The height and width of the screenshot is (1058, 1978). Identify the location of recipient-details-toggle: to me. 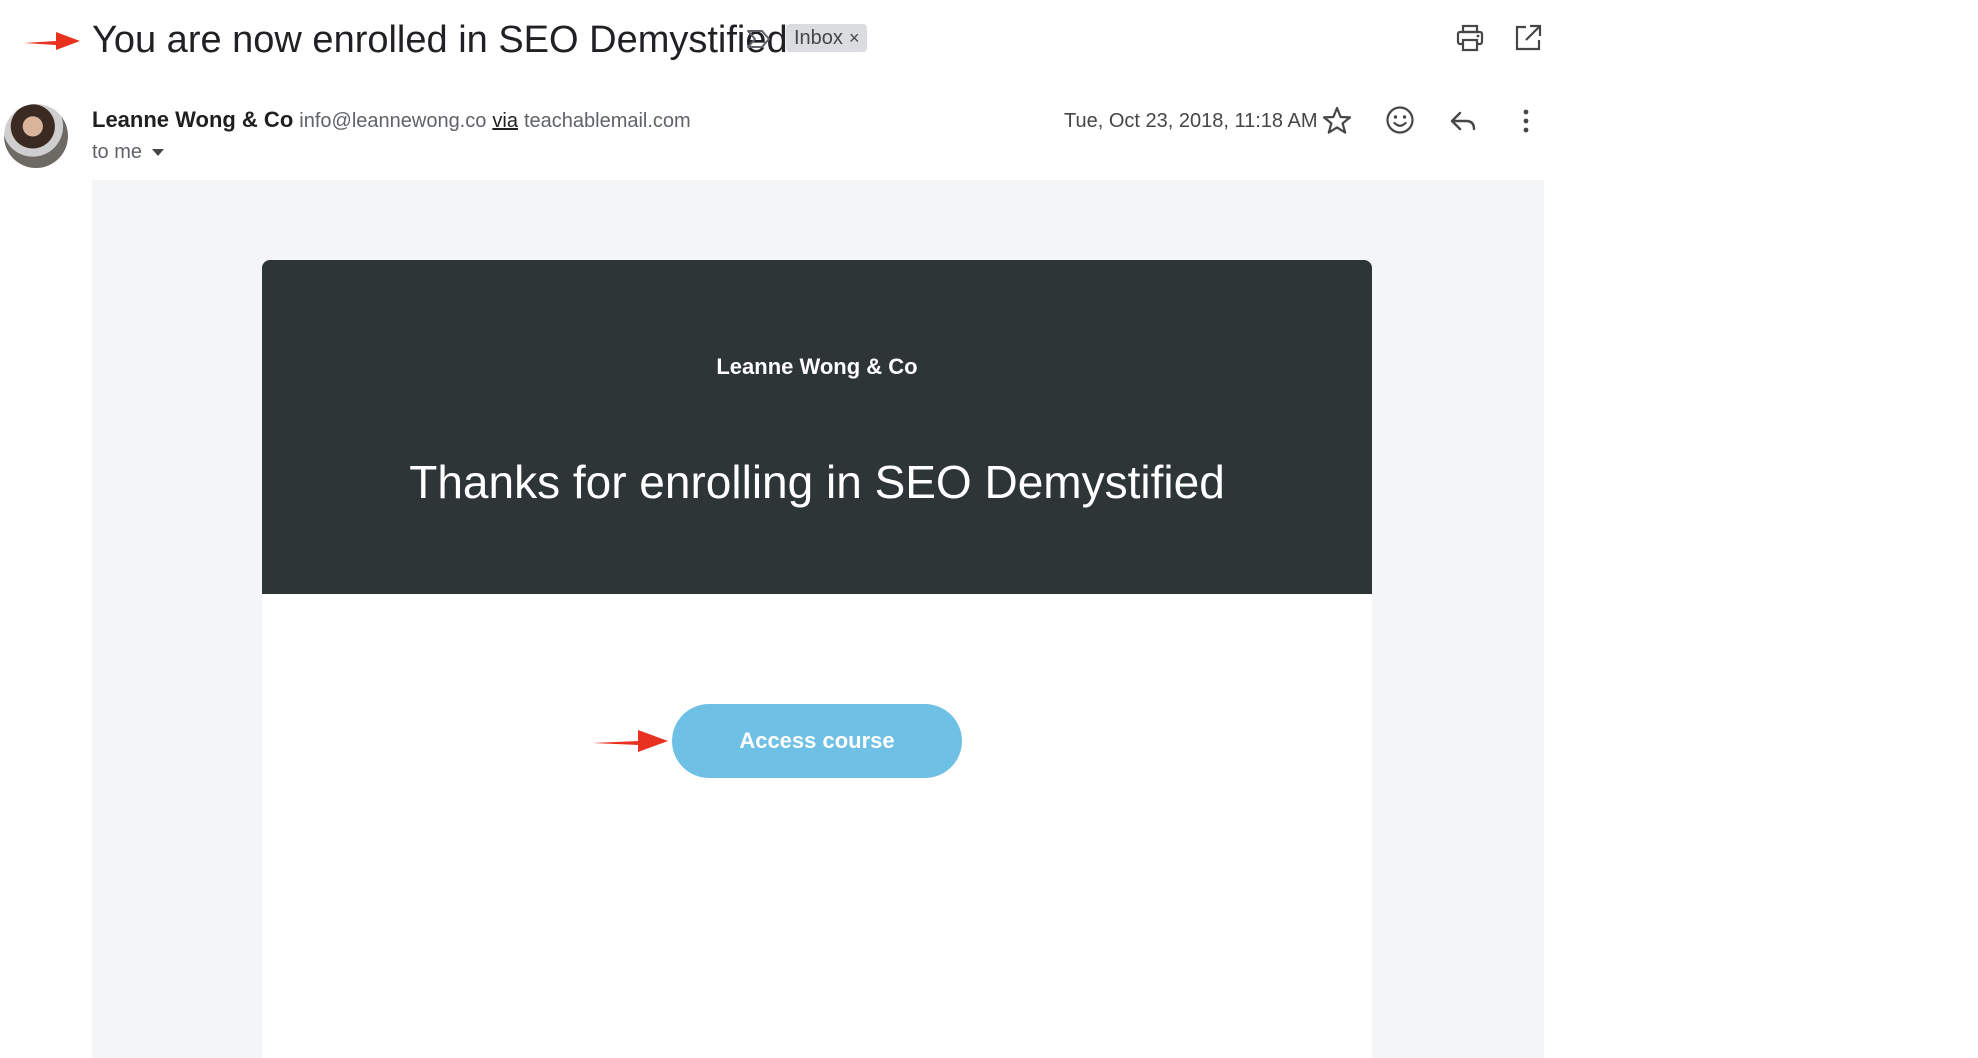
(128, 152).